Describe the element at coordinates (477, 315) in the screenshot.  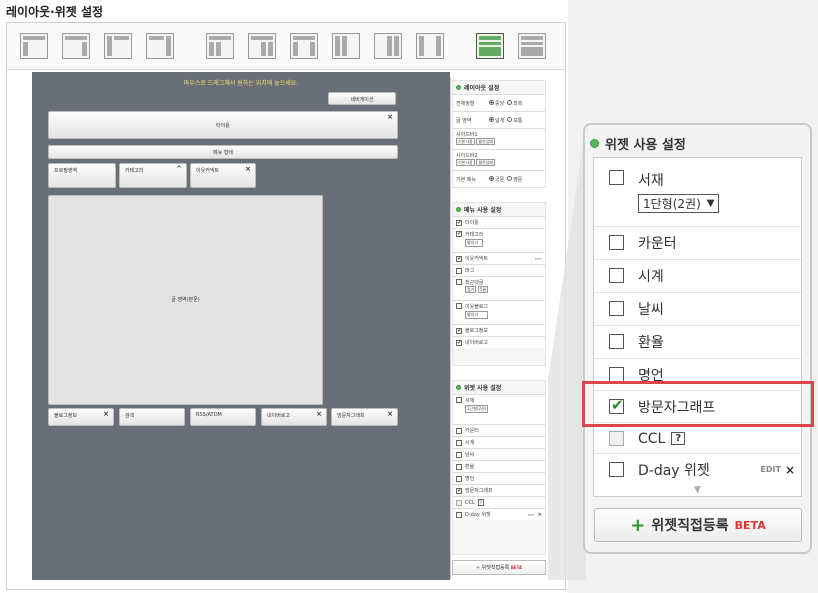
I see `neighbor-select: 펼치기` at that location.